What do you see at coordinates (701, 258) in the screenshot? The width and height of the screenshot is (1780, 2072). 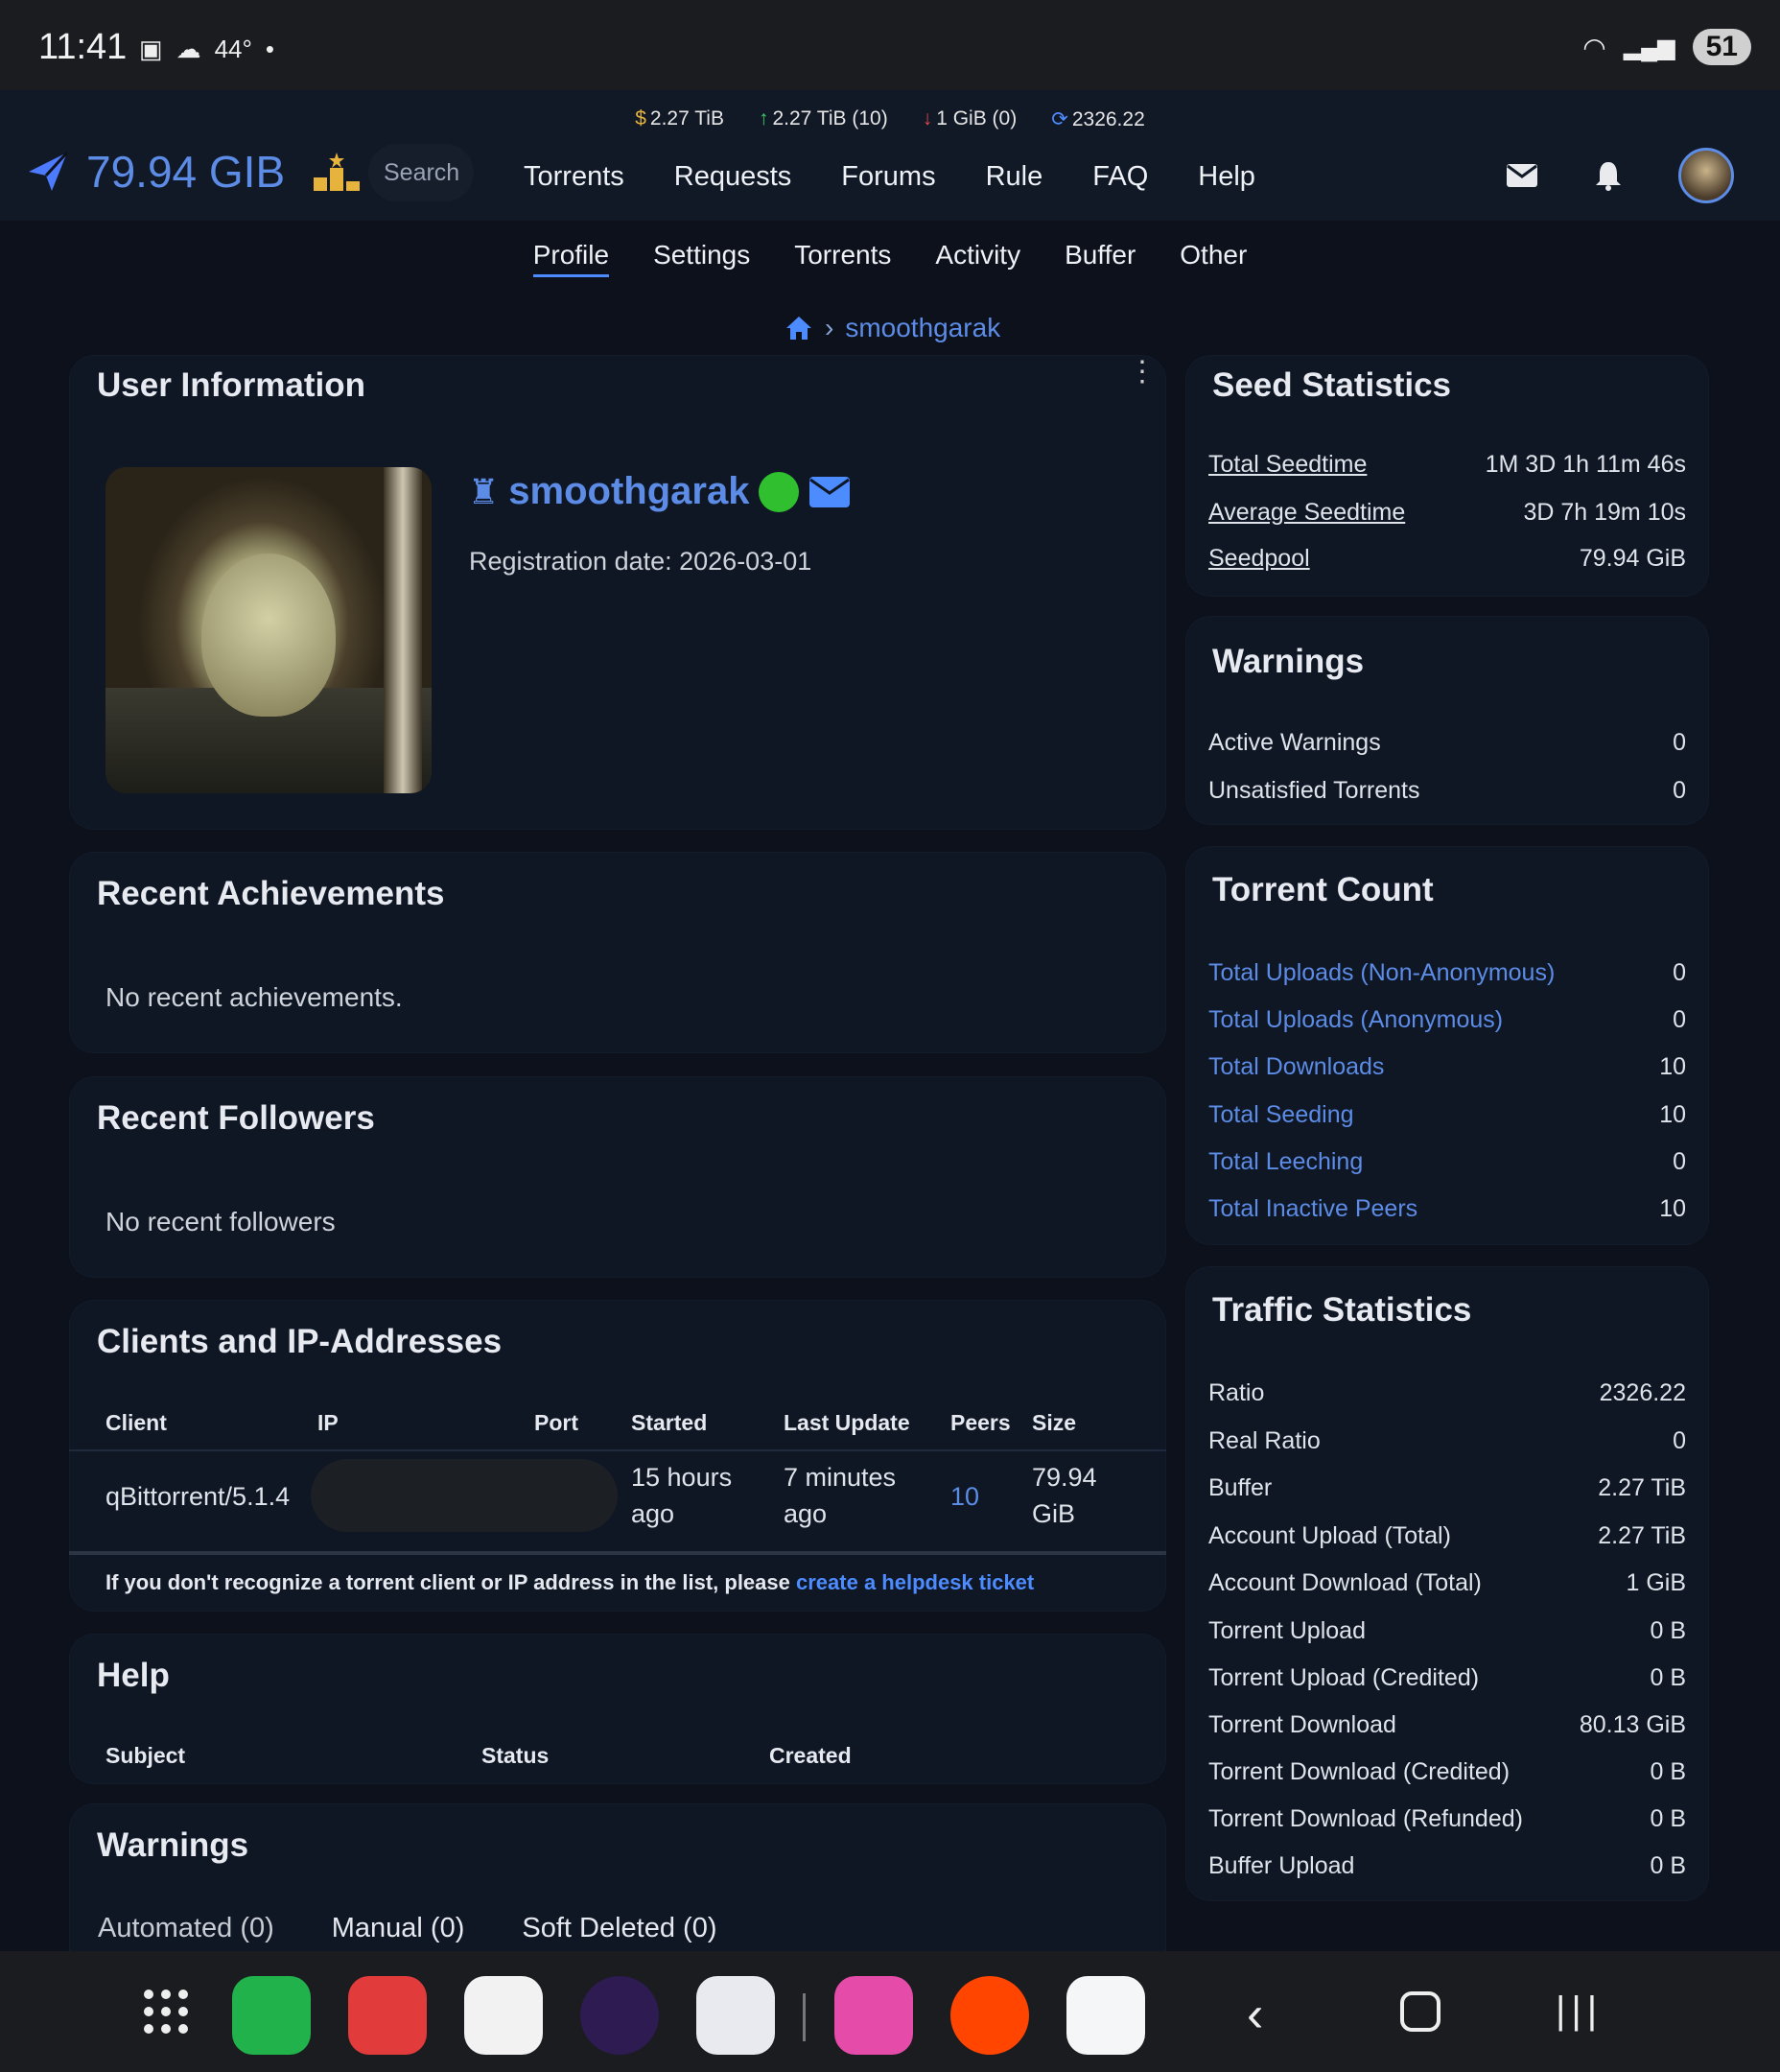 I see `tab-settings: Settings` at bounding box center [701, 258].